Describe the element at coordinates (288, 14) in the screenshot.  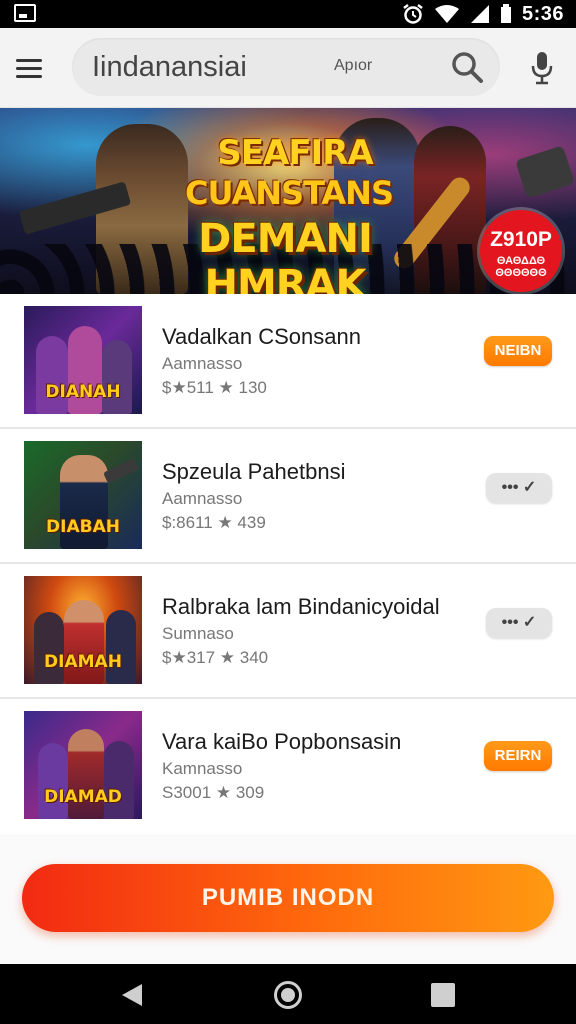
I see `status-bar: 5:36` at that location.